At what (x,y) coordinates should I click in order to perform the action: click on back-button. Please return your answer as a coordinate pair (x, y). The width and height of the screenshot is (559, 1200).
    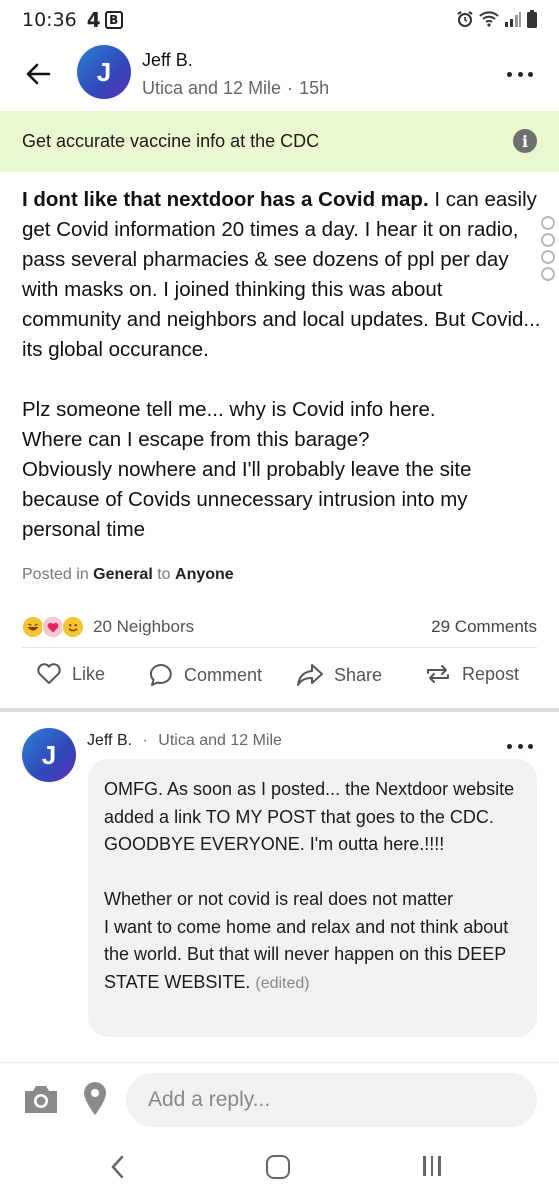
    Looking at the image, I should click on (38, 74).